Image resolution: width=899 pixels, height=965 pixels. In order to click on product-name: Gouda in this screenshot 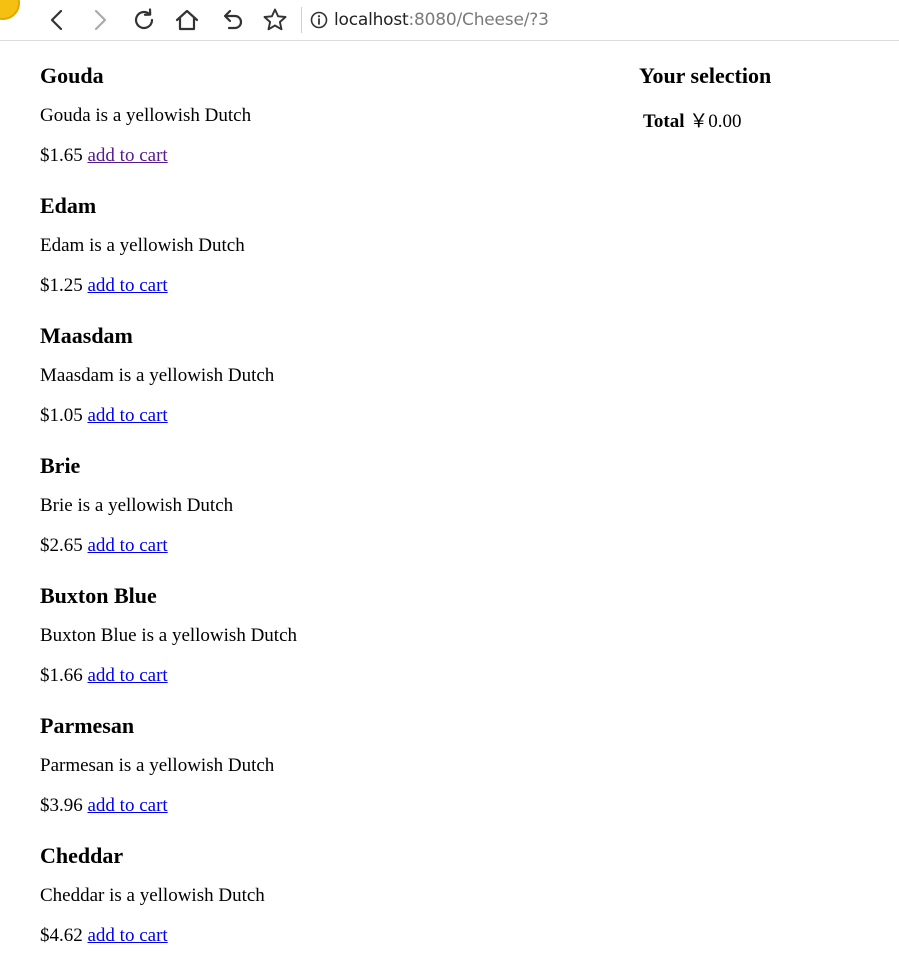, I will do `click(72, 75)`.